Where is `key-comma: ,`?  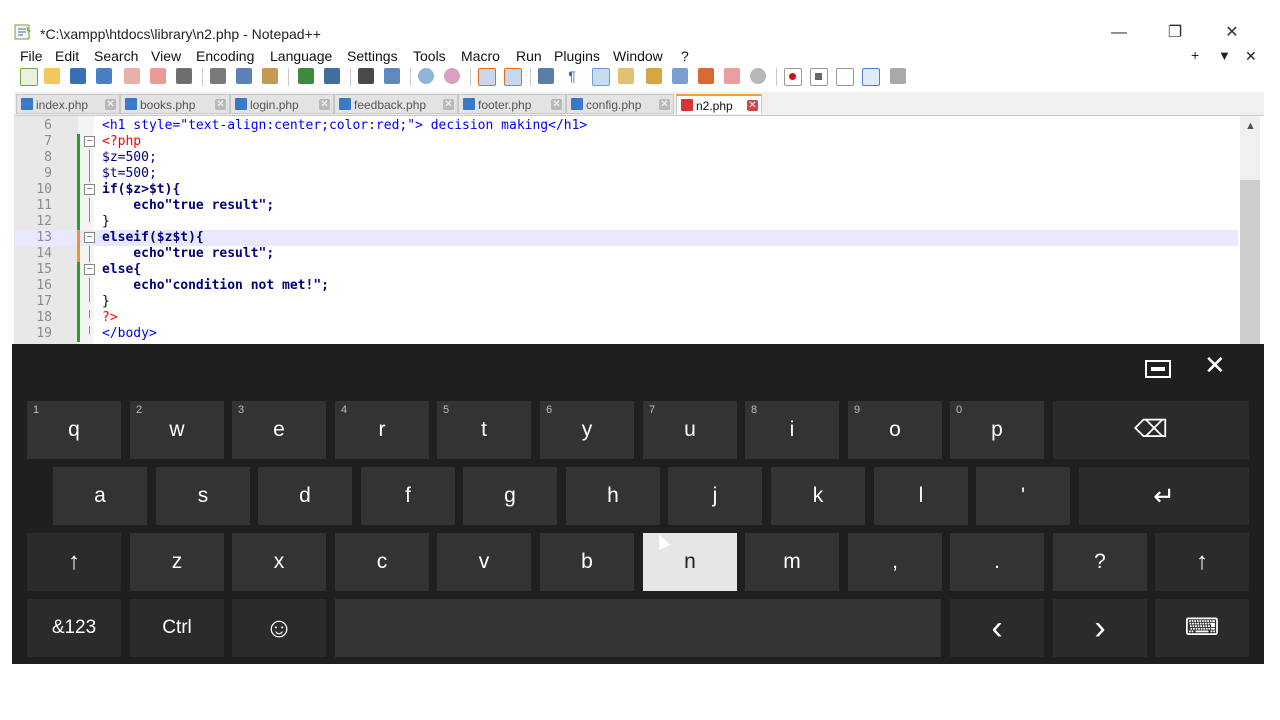 key-comma: , is located at coordinates (895, 562).